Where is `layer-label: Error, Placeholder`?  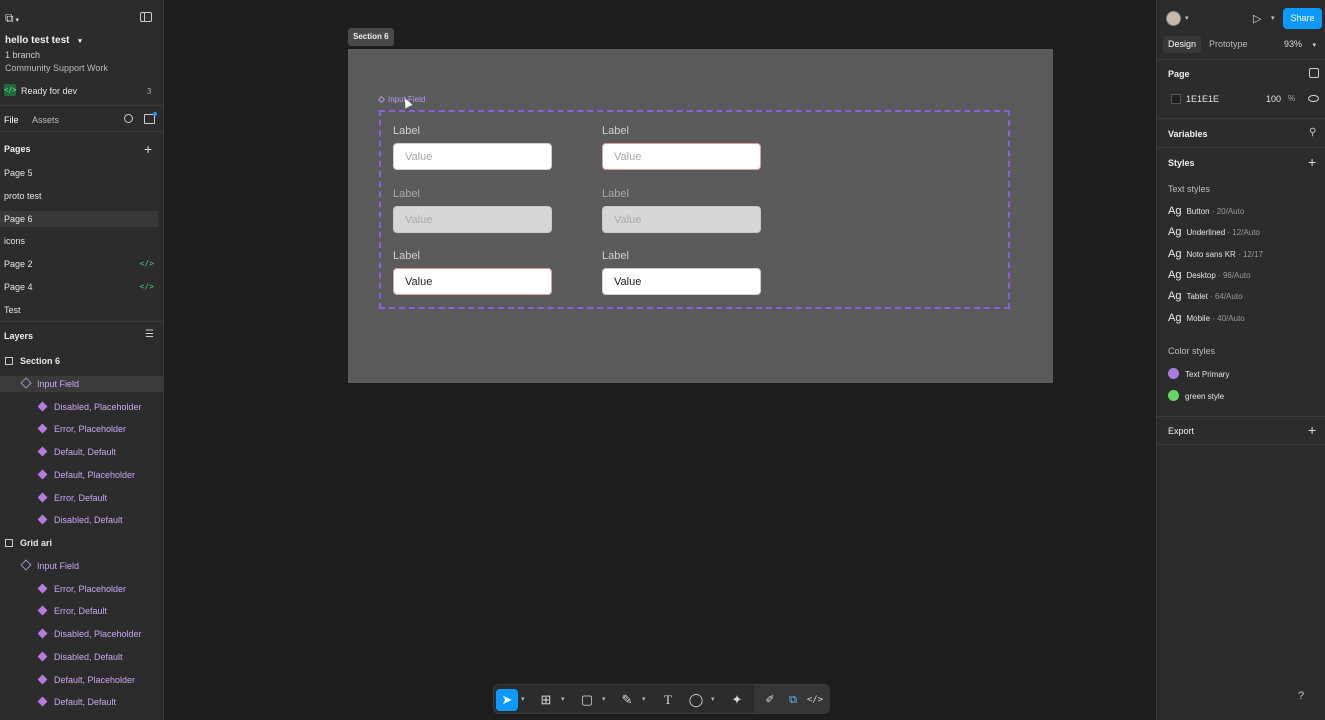 layer-label: Error, Placeholder is located at coordinates (90, 588).